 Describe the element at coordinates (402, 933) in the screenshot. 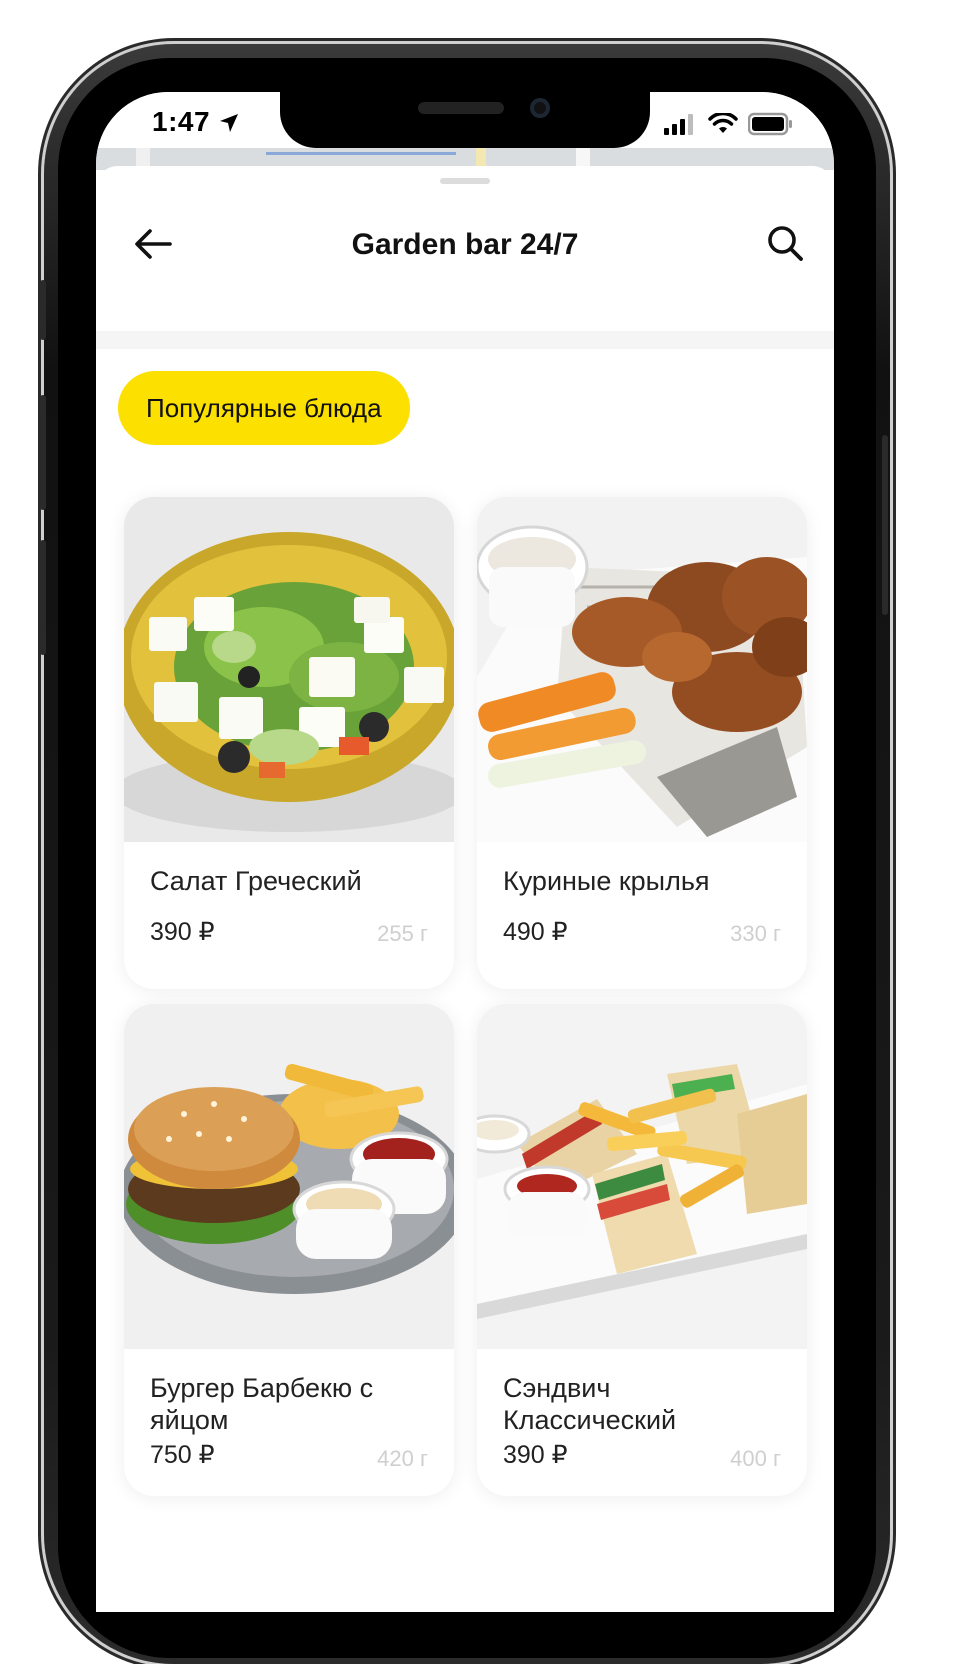

I see `dish-weight: 255 г` at that location.